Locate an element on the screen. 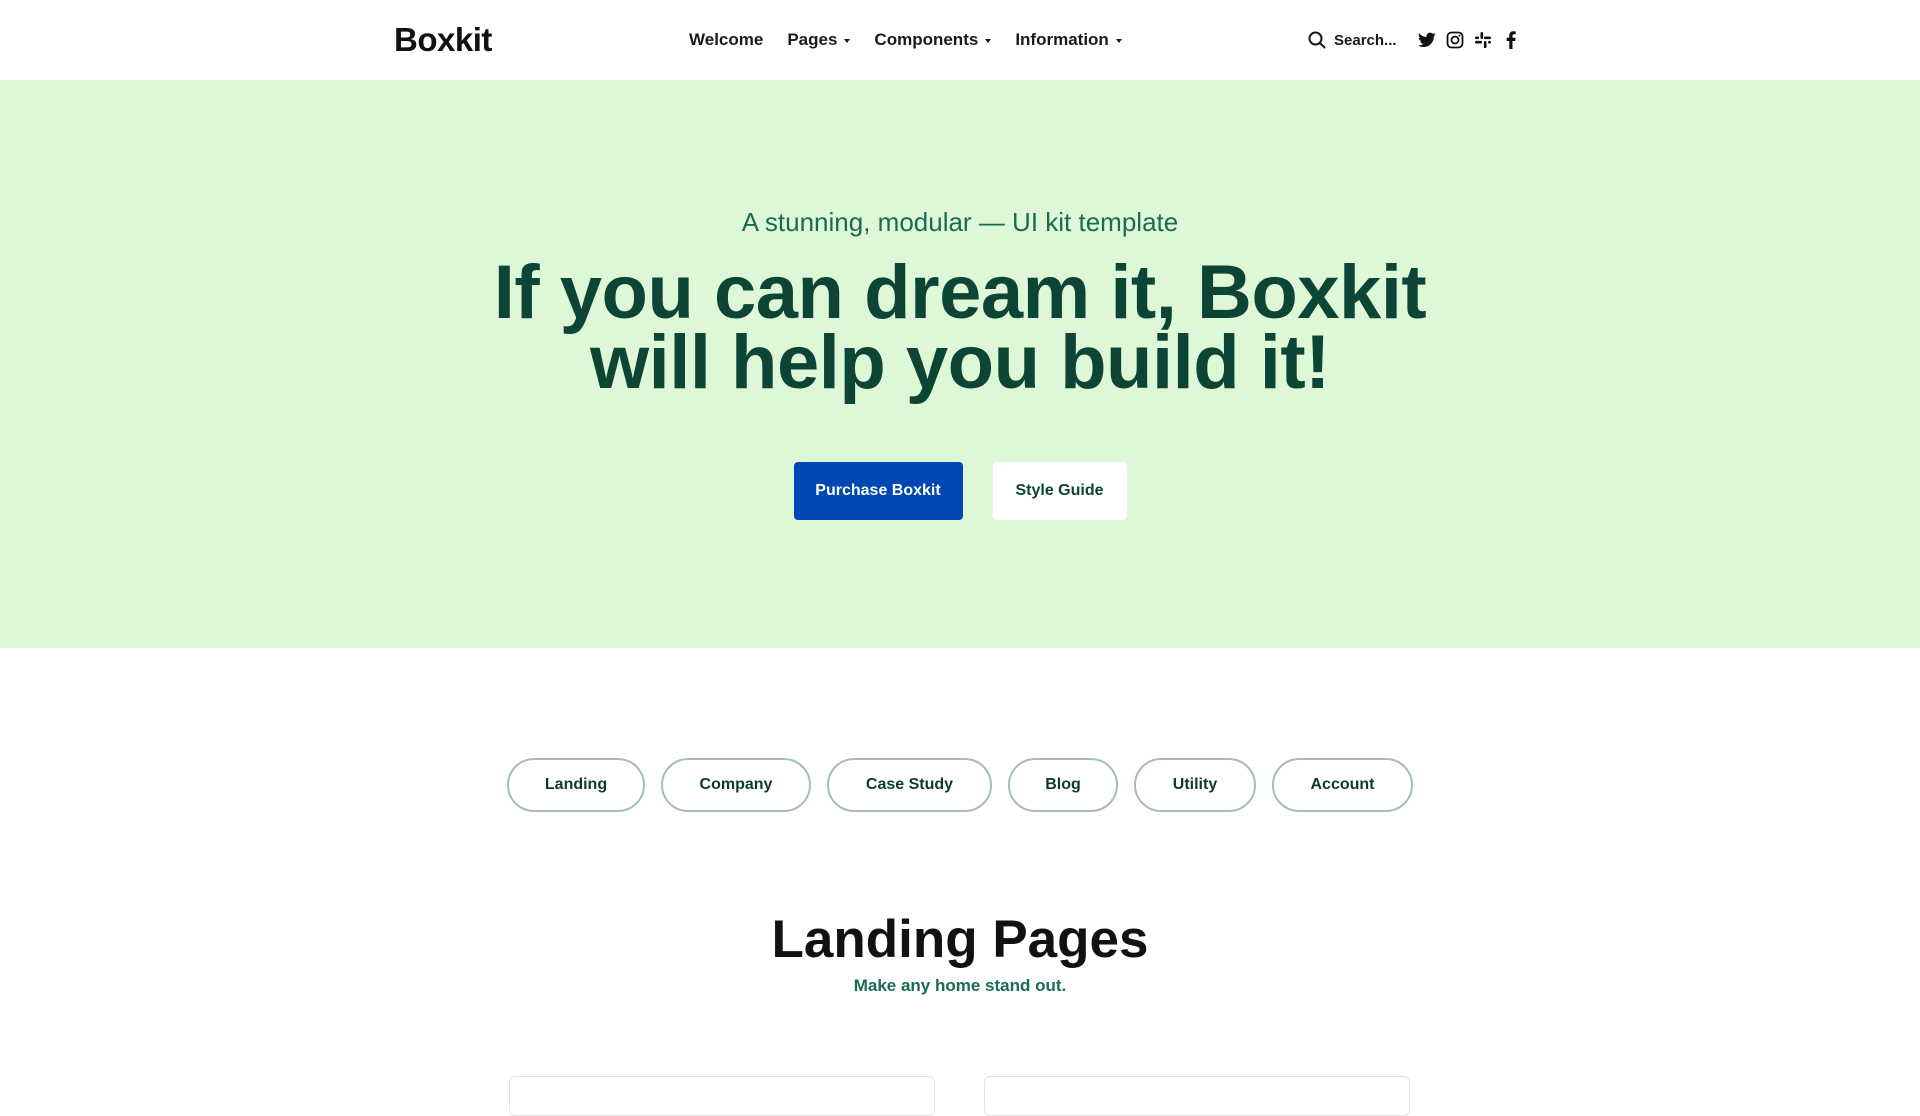 This screenshot has width=1920, height=1116. main-nav: Welcome Pages Components Information is located at coordinates (917, 40).